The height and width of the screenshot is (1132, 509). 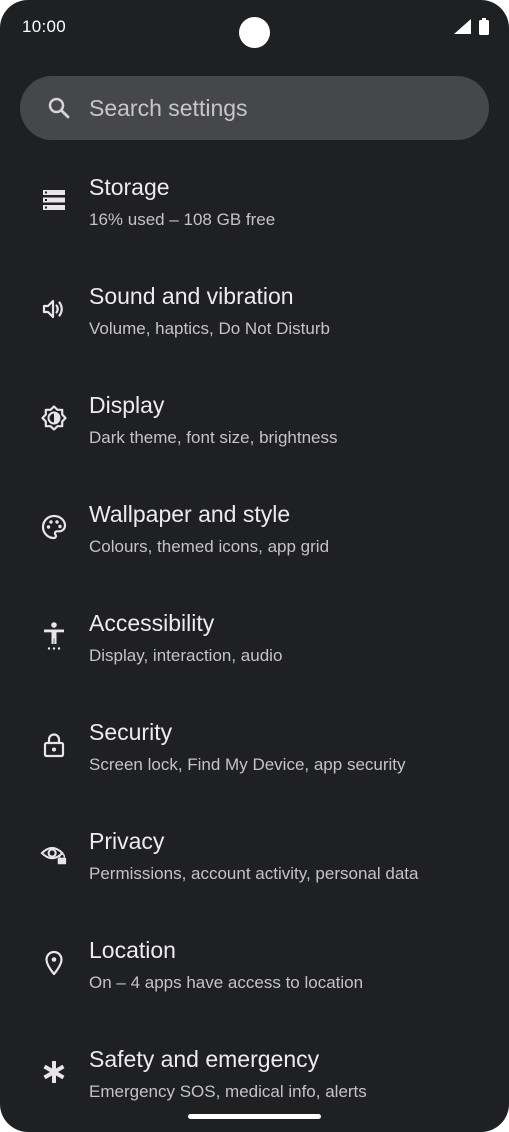 I want to click on battery-icon, so click(x=484, y=29).